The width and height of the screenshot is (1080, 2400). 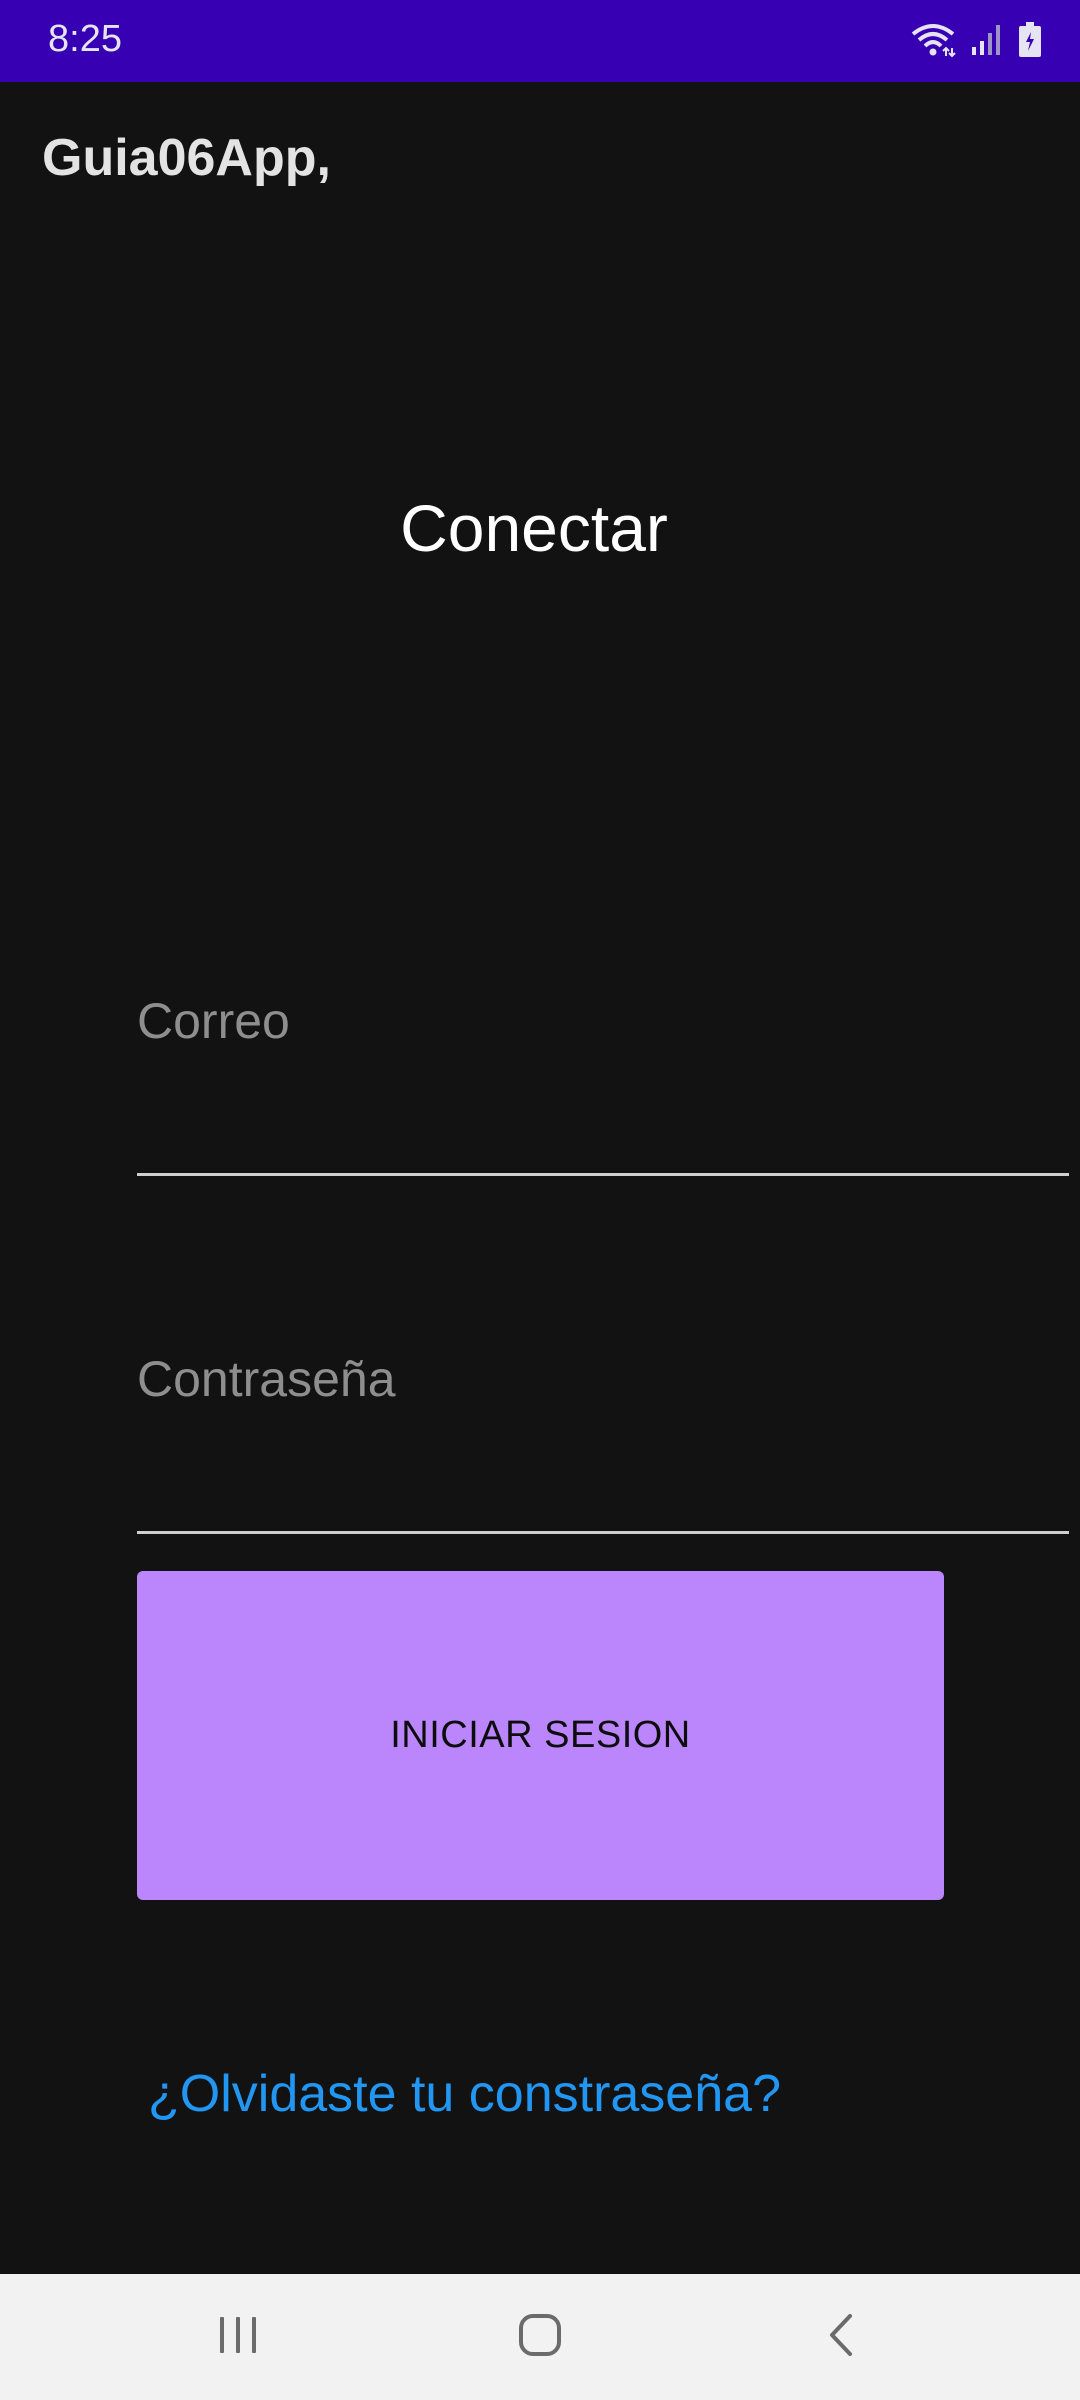 I want to click on status-time: 8:25, so click(x=85, y=39).